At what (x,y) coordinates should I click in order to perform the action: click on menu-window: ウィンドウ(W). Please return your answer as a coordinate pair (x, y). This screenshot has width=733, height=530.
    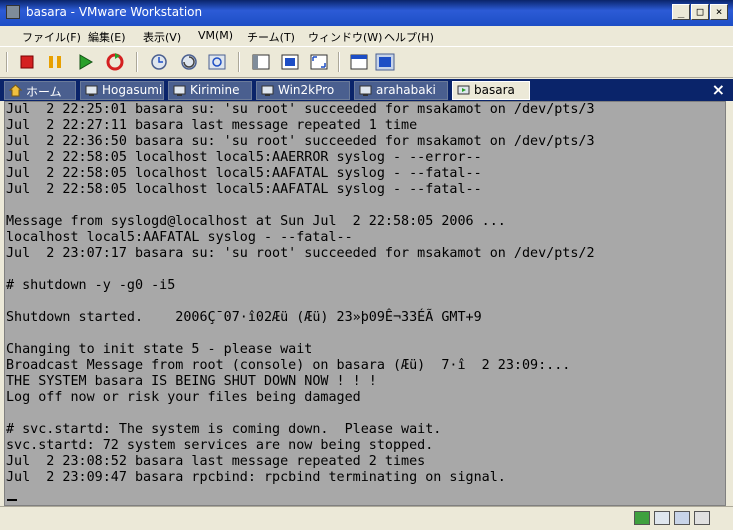
    Looking at the image, I should click on (345, 37).